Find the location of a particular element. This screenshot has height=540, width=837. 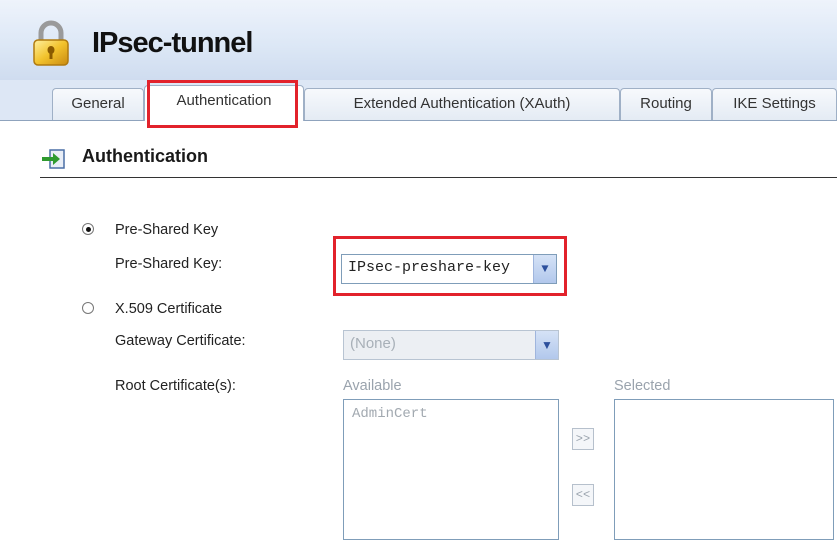

tab-highlight-box is located at coordinates (222, 104).